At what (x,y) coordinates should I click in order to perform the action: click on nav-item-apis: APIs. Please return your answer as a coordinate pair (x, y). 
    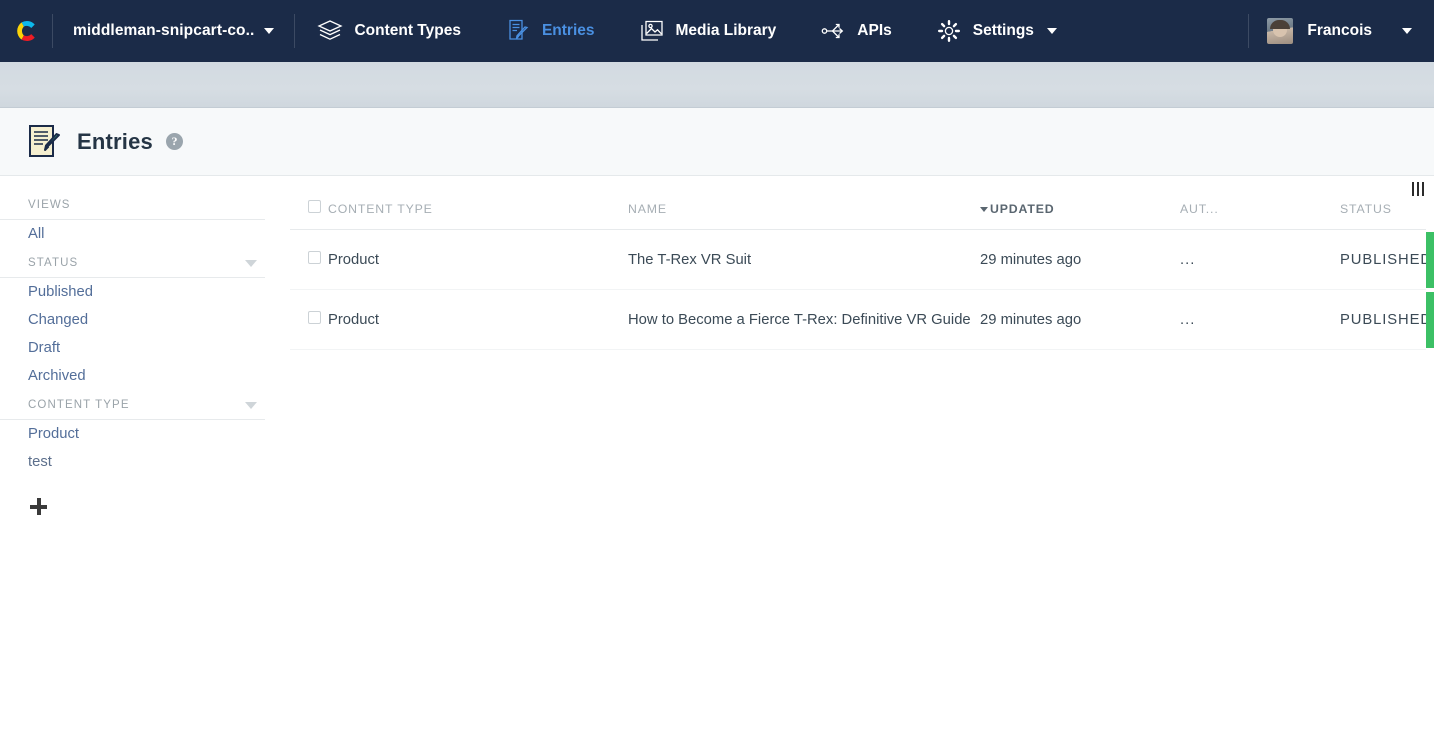
    Looking at the image, I should click on (855, 31).